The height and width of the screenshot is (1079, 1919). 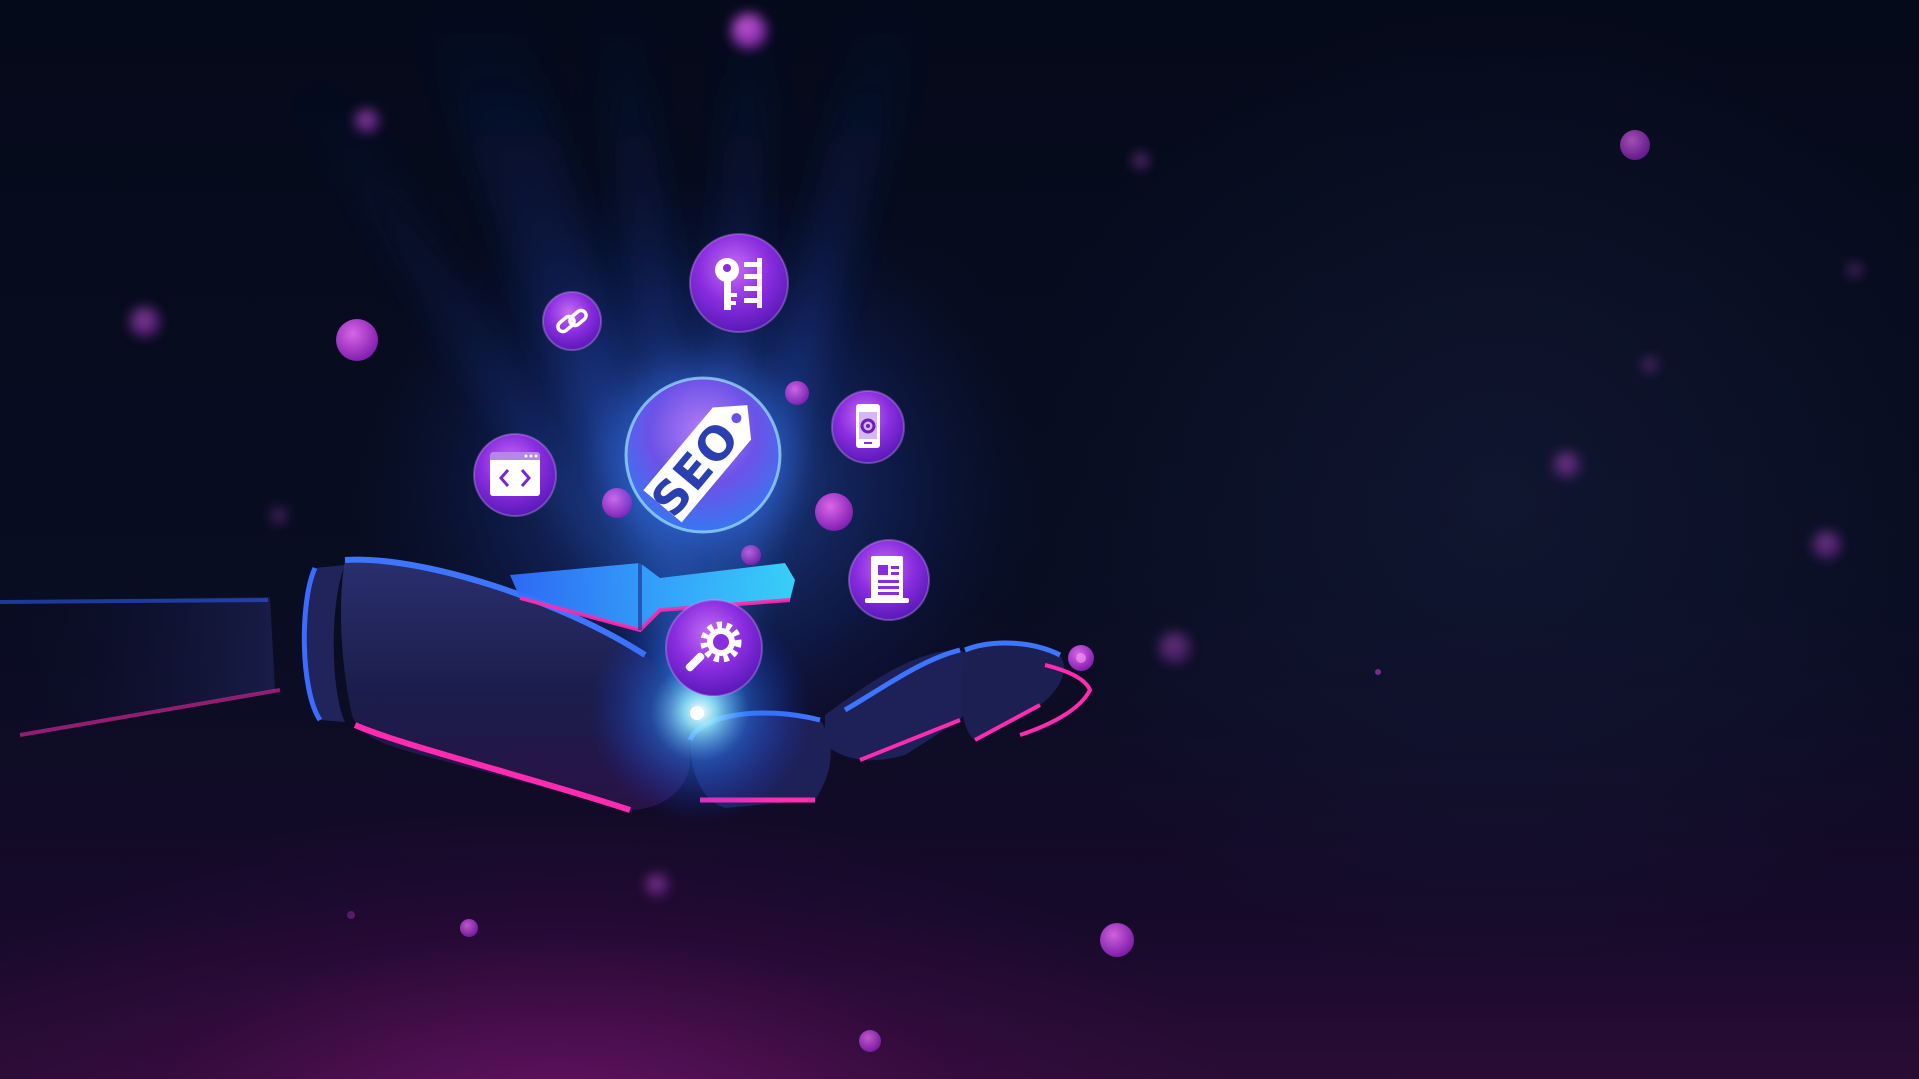 What do you see at coordinates (703, 455) in the screenshot?
I see `seo-tag-icon: SEO` at bounding box center [703, 455].